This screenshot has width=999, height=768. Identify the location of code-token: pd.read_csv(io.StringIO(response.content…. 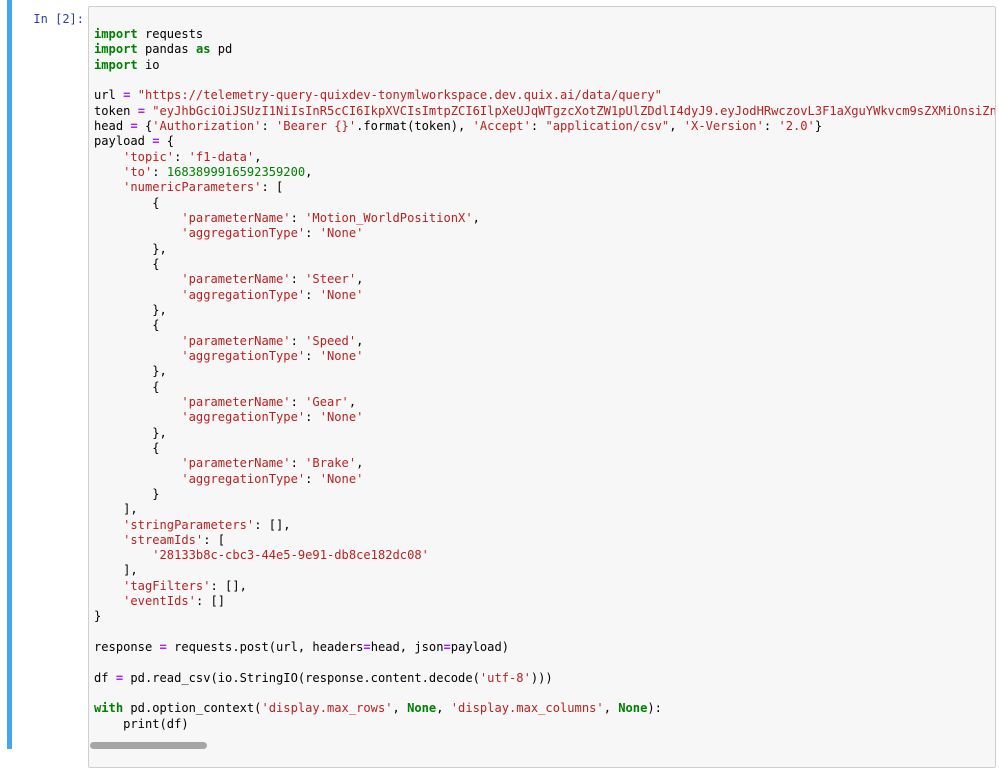
(301, 677).